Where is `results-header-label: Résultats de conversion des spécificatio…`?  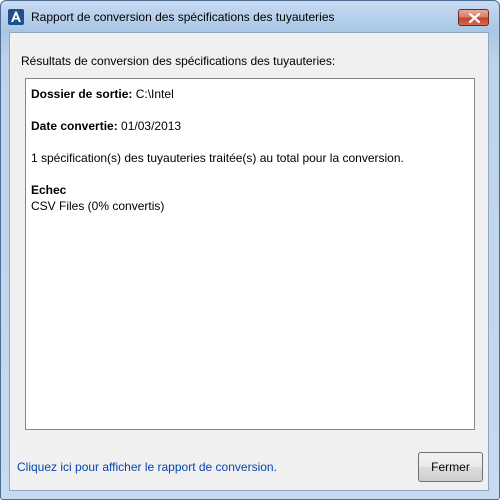 results-header-label: Résultats de conversion des spécificatio… is located at coordinates (178, 61).